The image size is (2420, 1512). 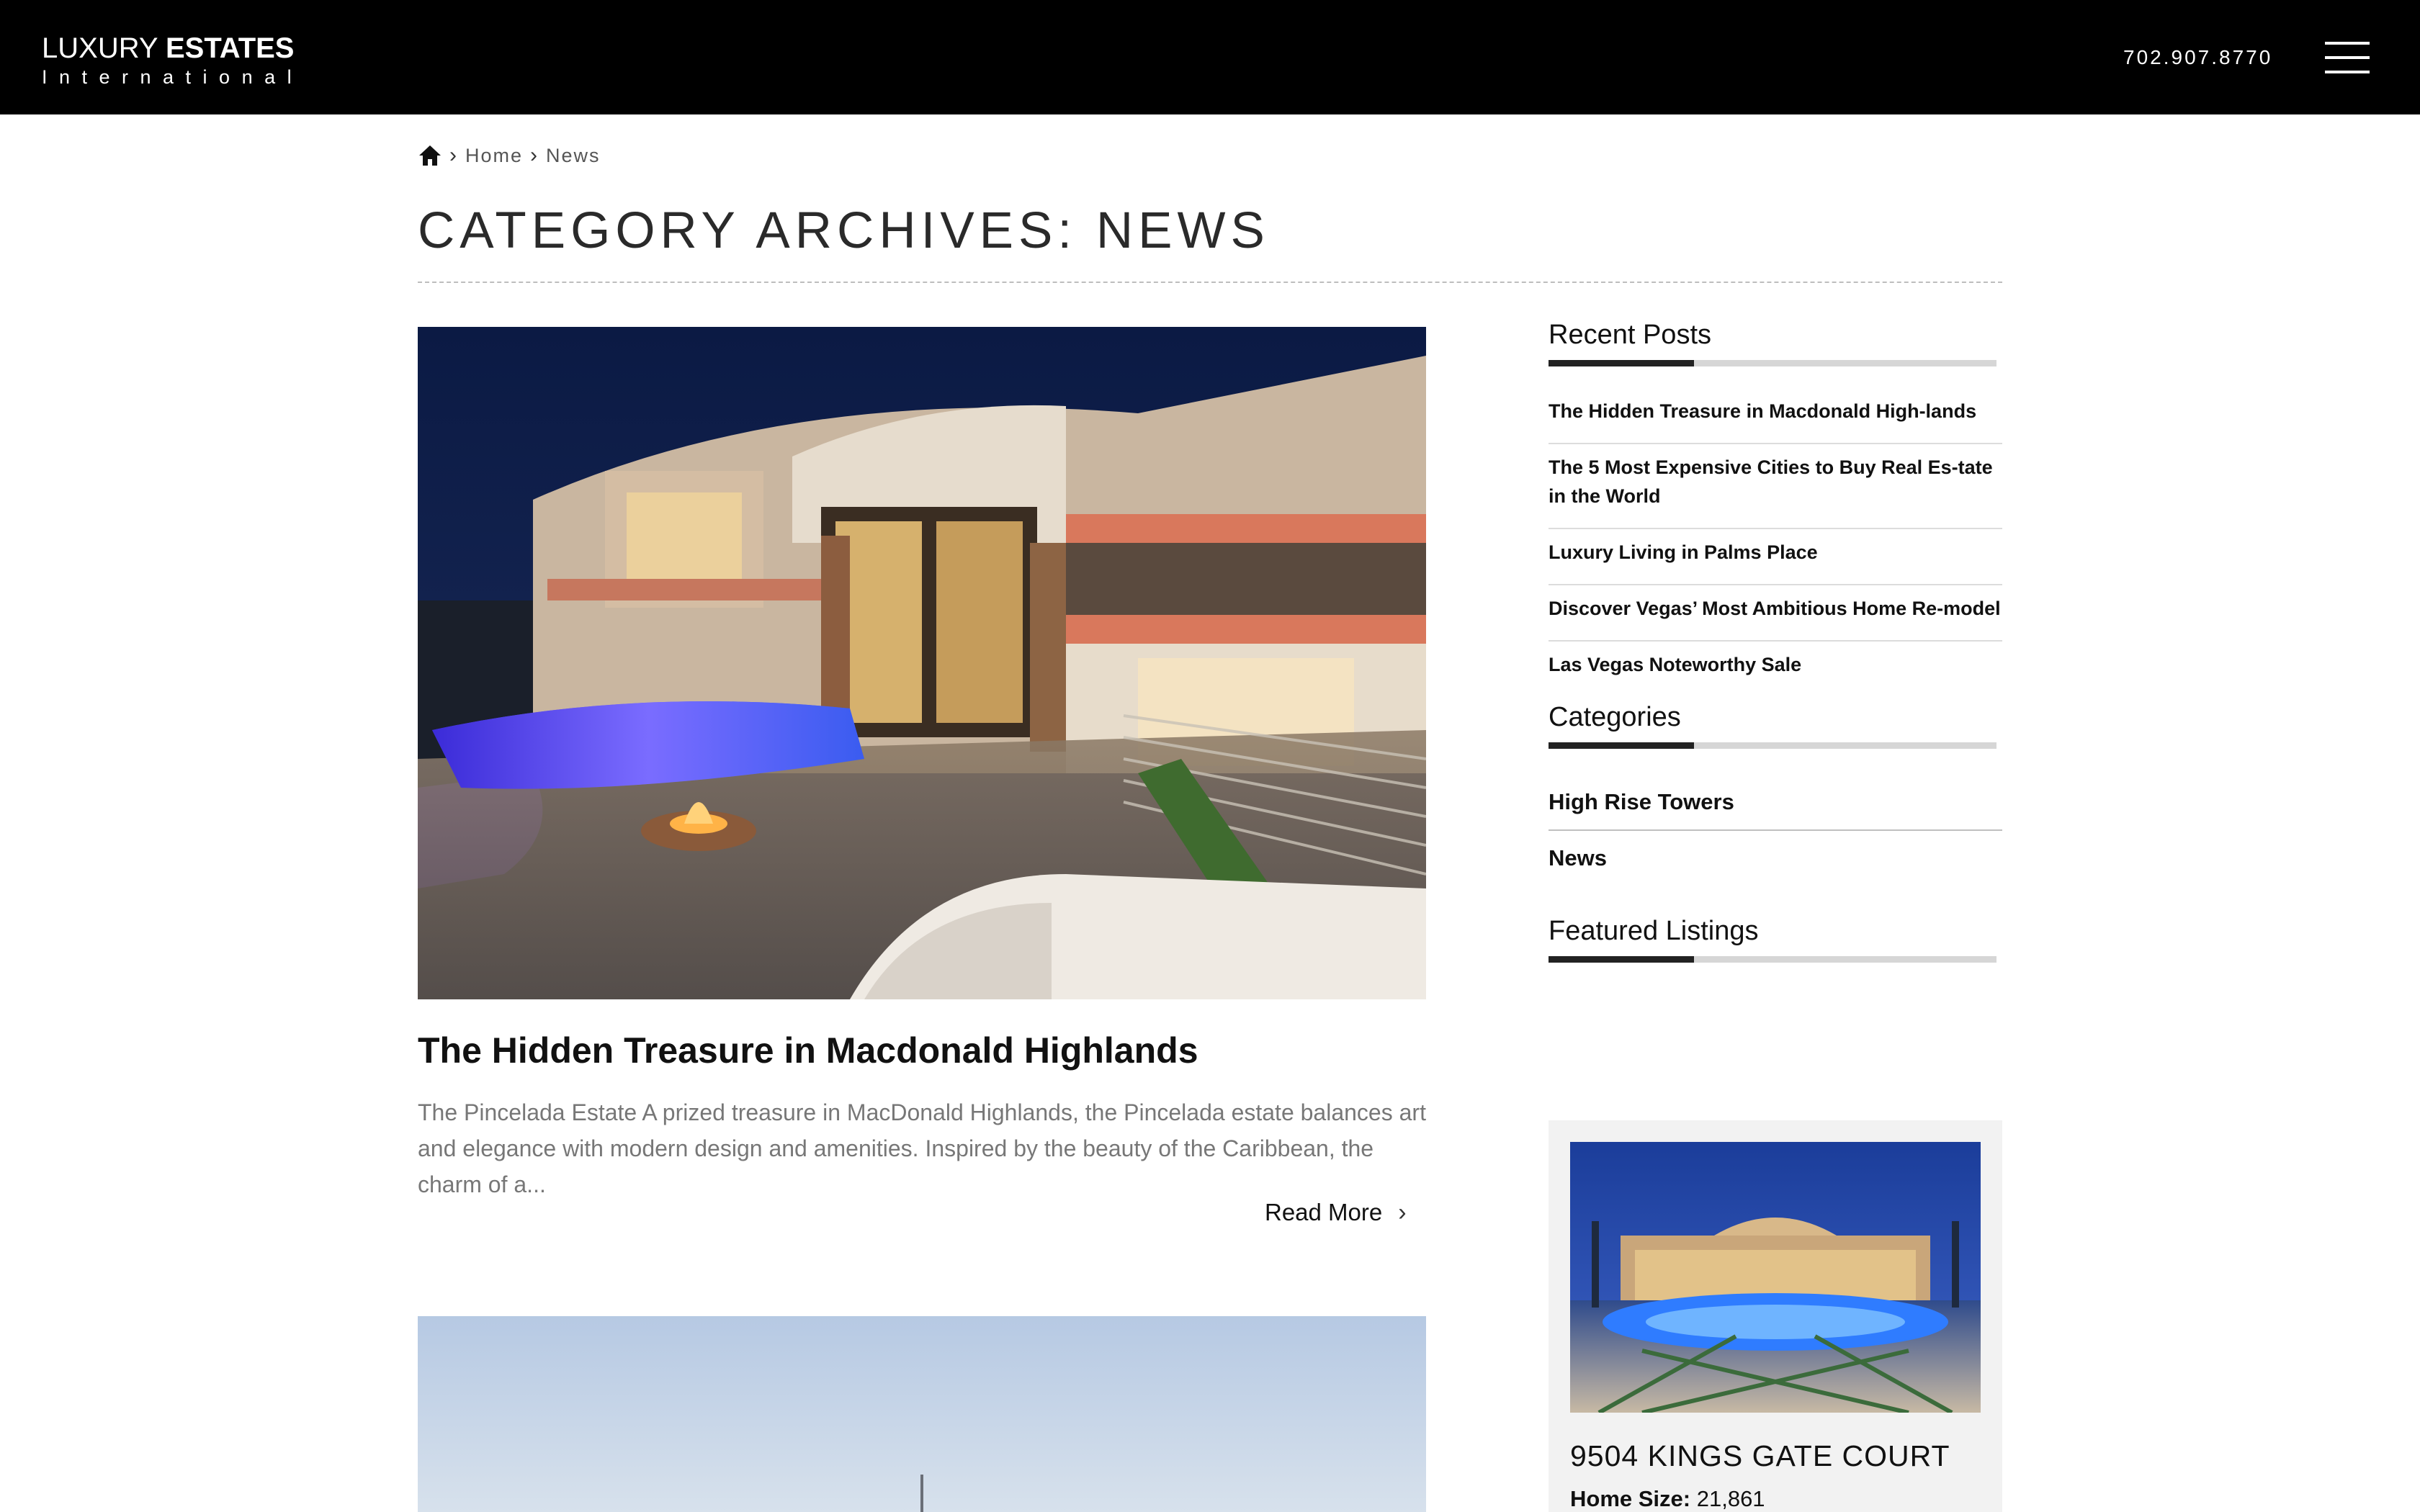 What do you see at coordinates (430, 155) in the screenshot?
I see `home-icon` at bounding box center [430, 155].